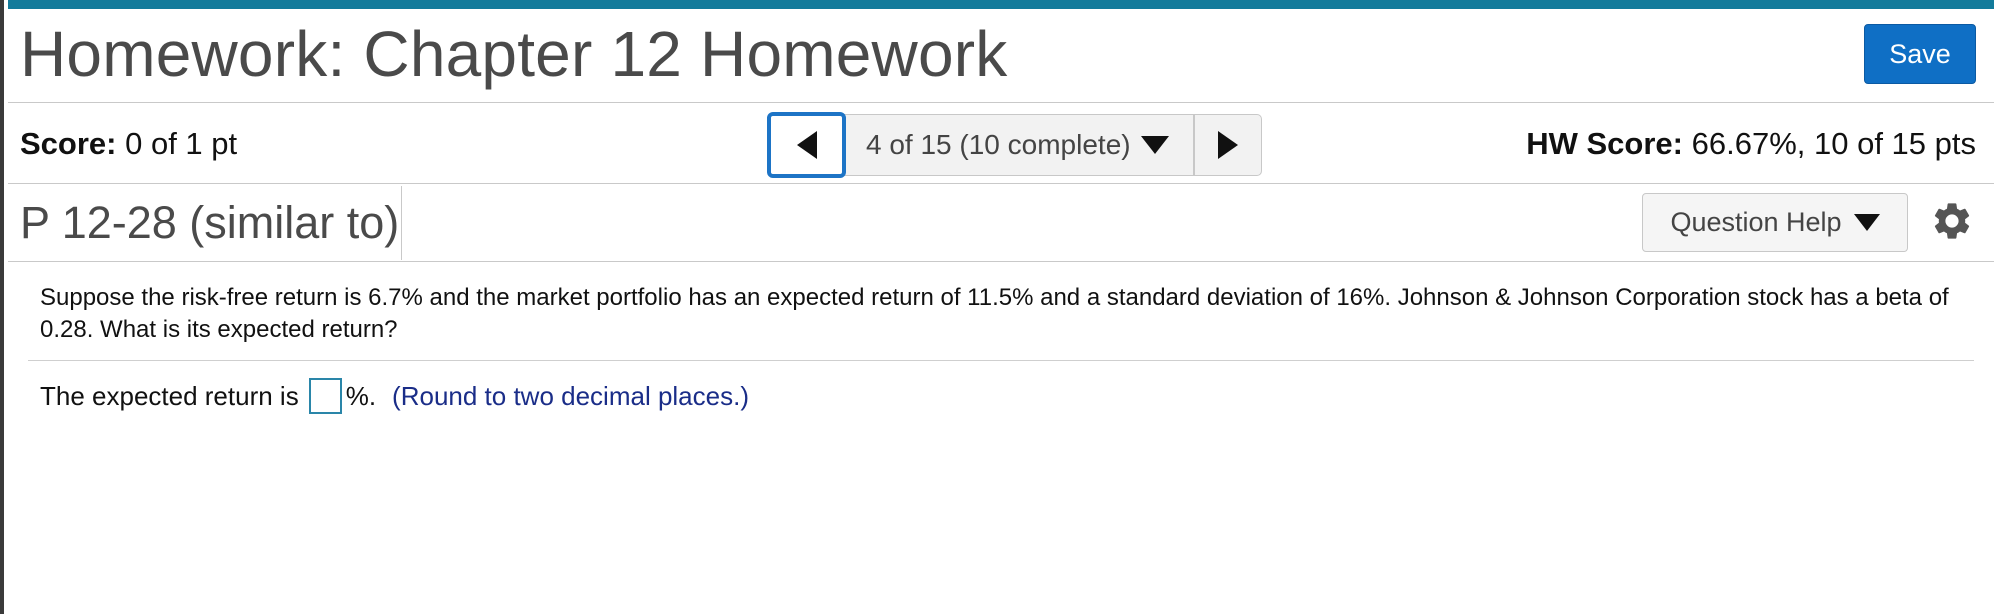  What do you see at coordinates (169, 396) in the screenshot?
I see `answer-prefix: The expected return is` at bounding box center [169, 396].